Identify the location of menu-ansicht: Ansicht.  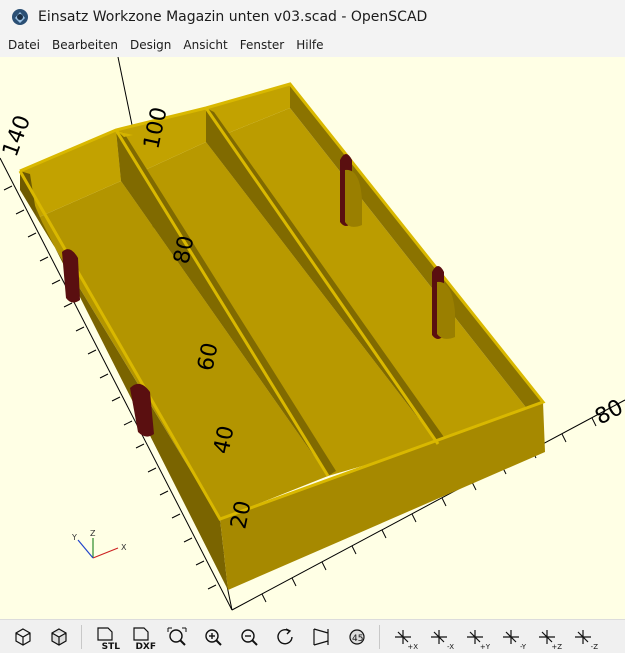
(205, 45).